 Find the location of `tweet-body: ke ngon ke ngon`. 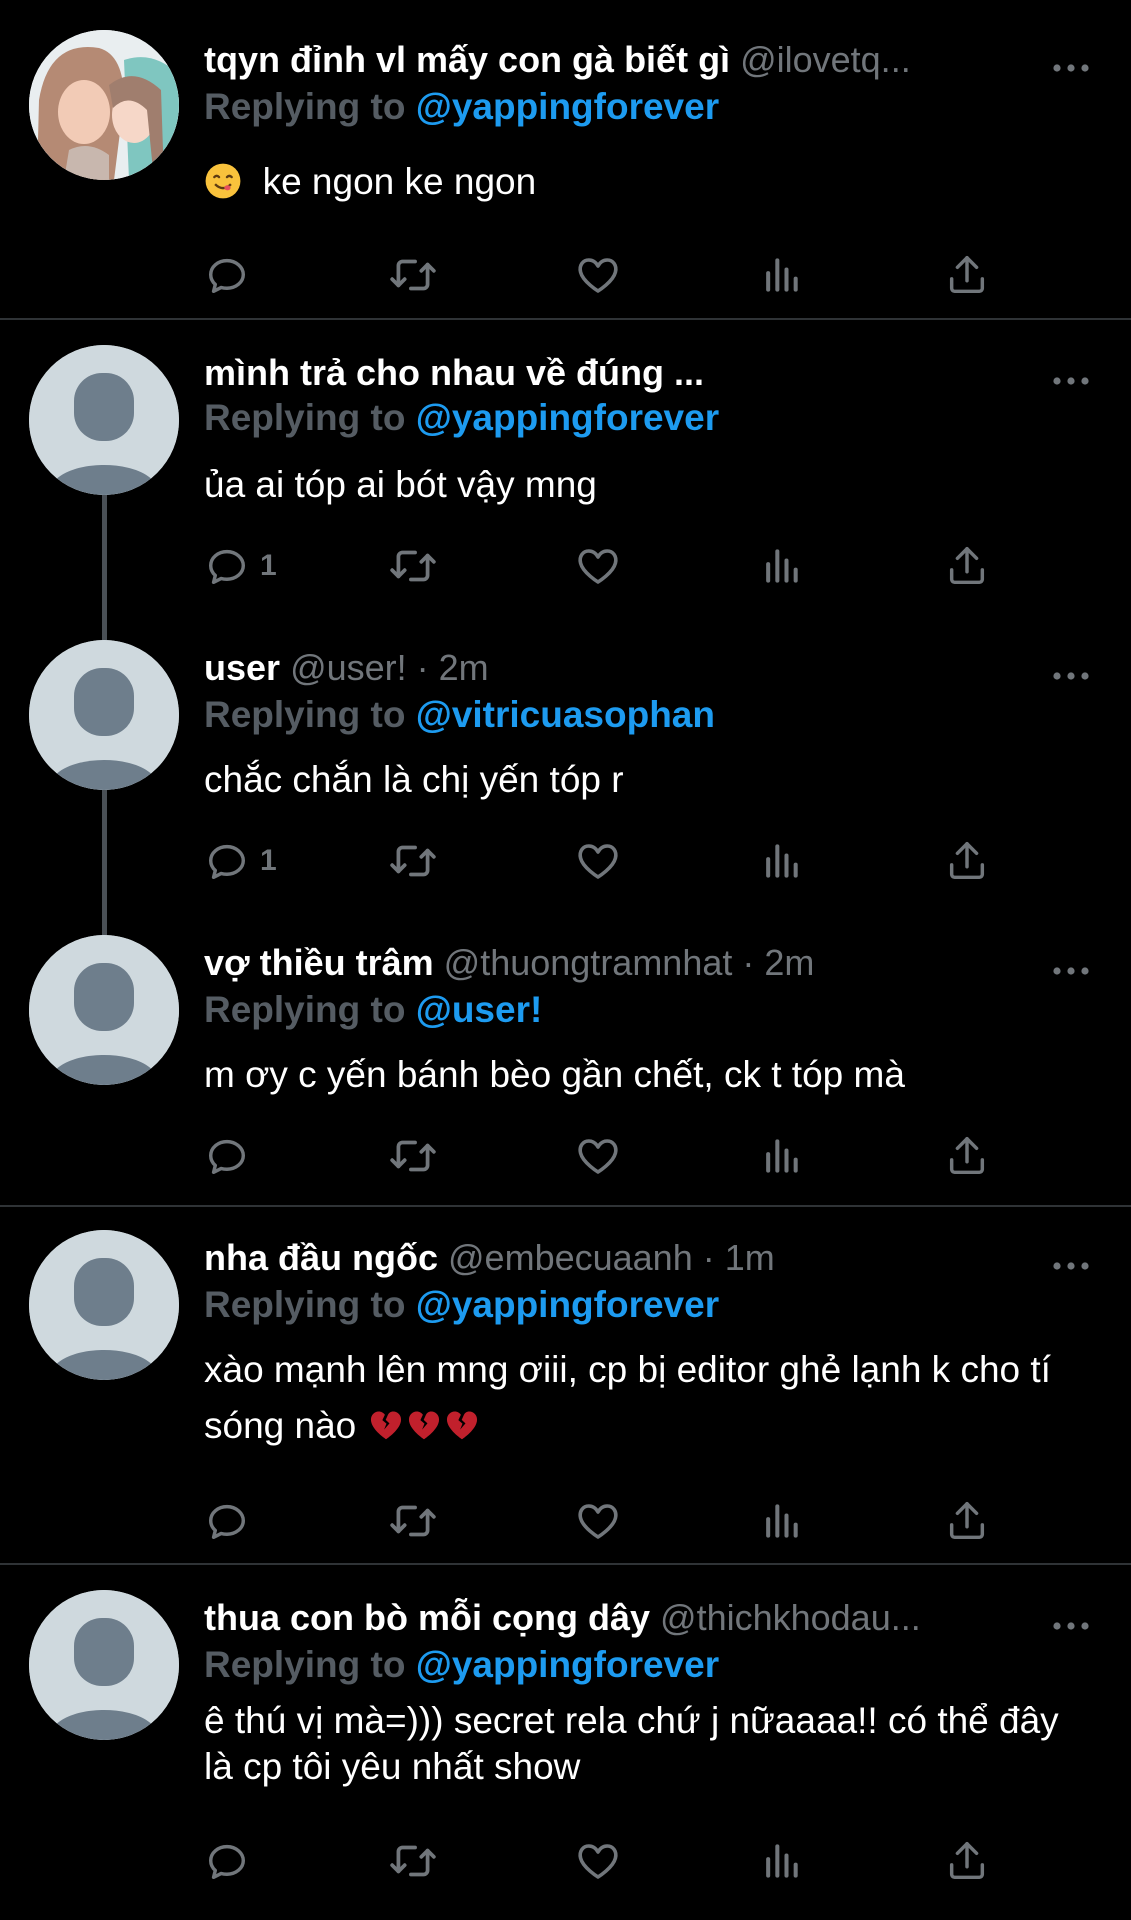

tweet-body: ke ngon ke ngon is located at coordinates (399, 181).